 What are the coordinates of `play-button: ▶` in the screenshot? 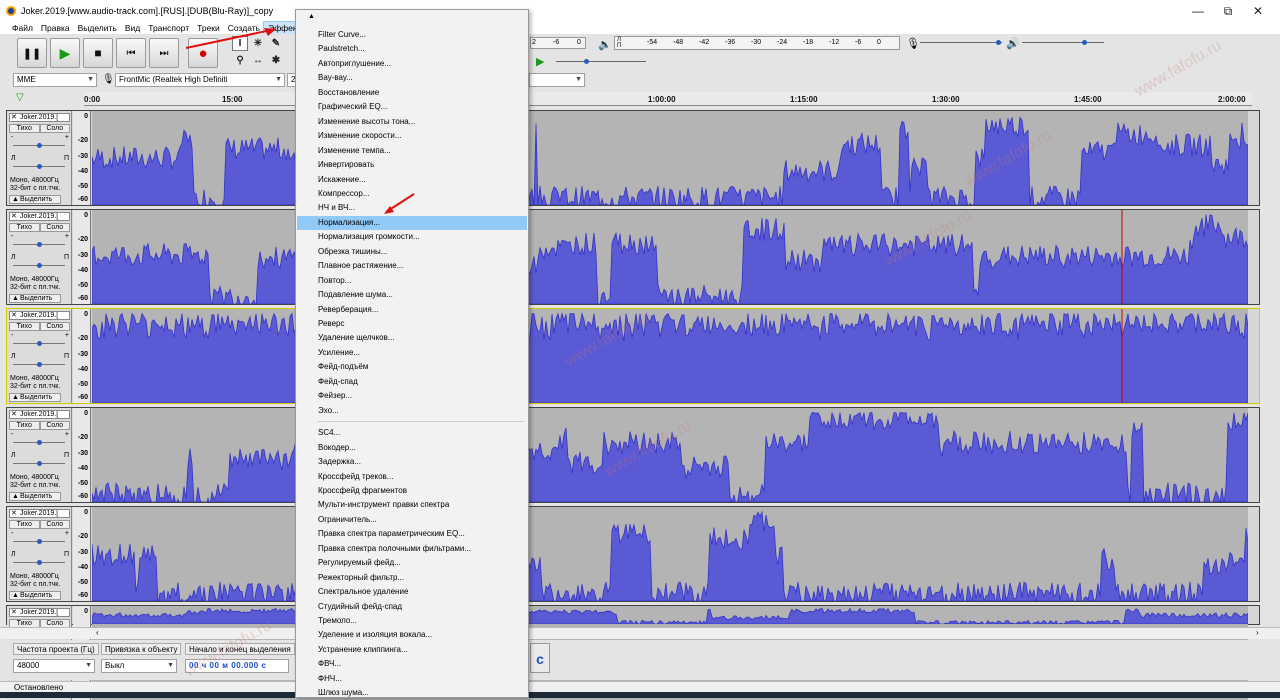 It's located at (65, 53).